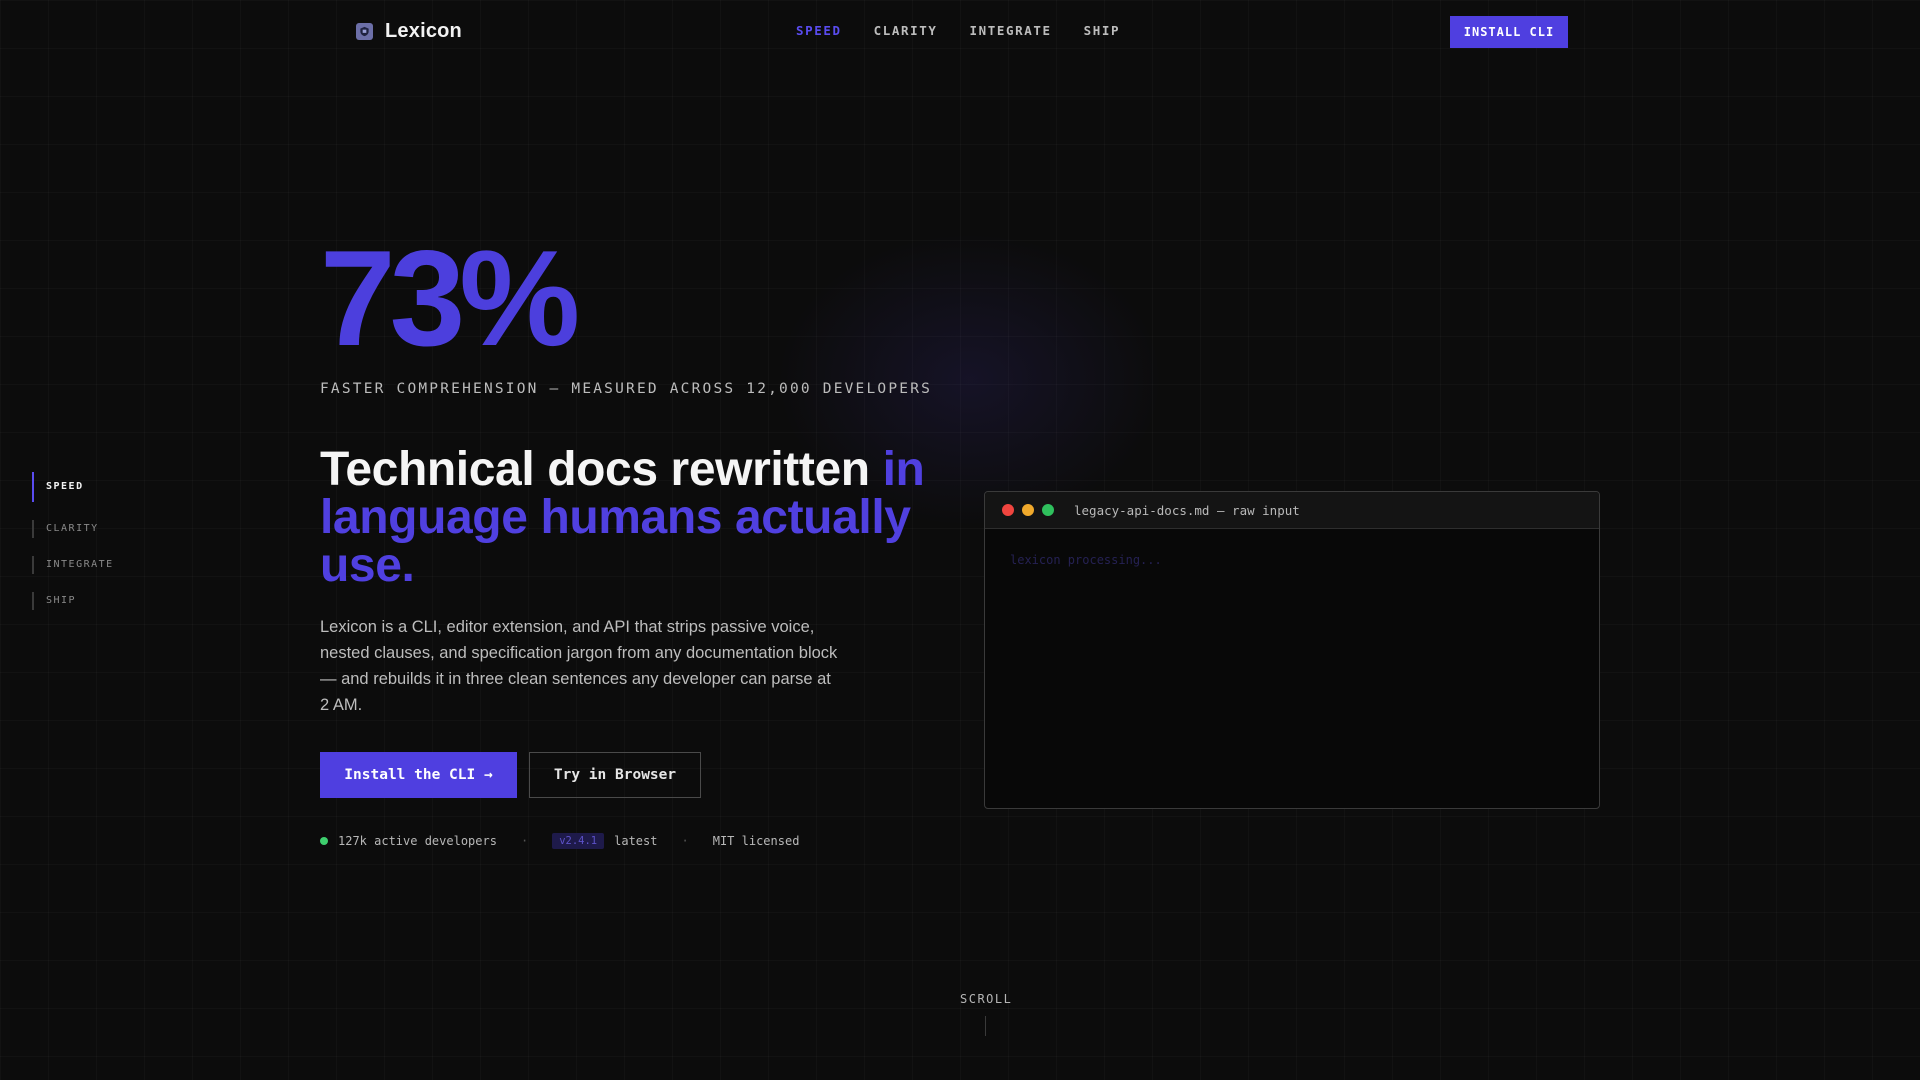  Describe the element at coordinates (1008, 510) in the screenshot. I see `close-dot-icon` at that location.